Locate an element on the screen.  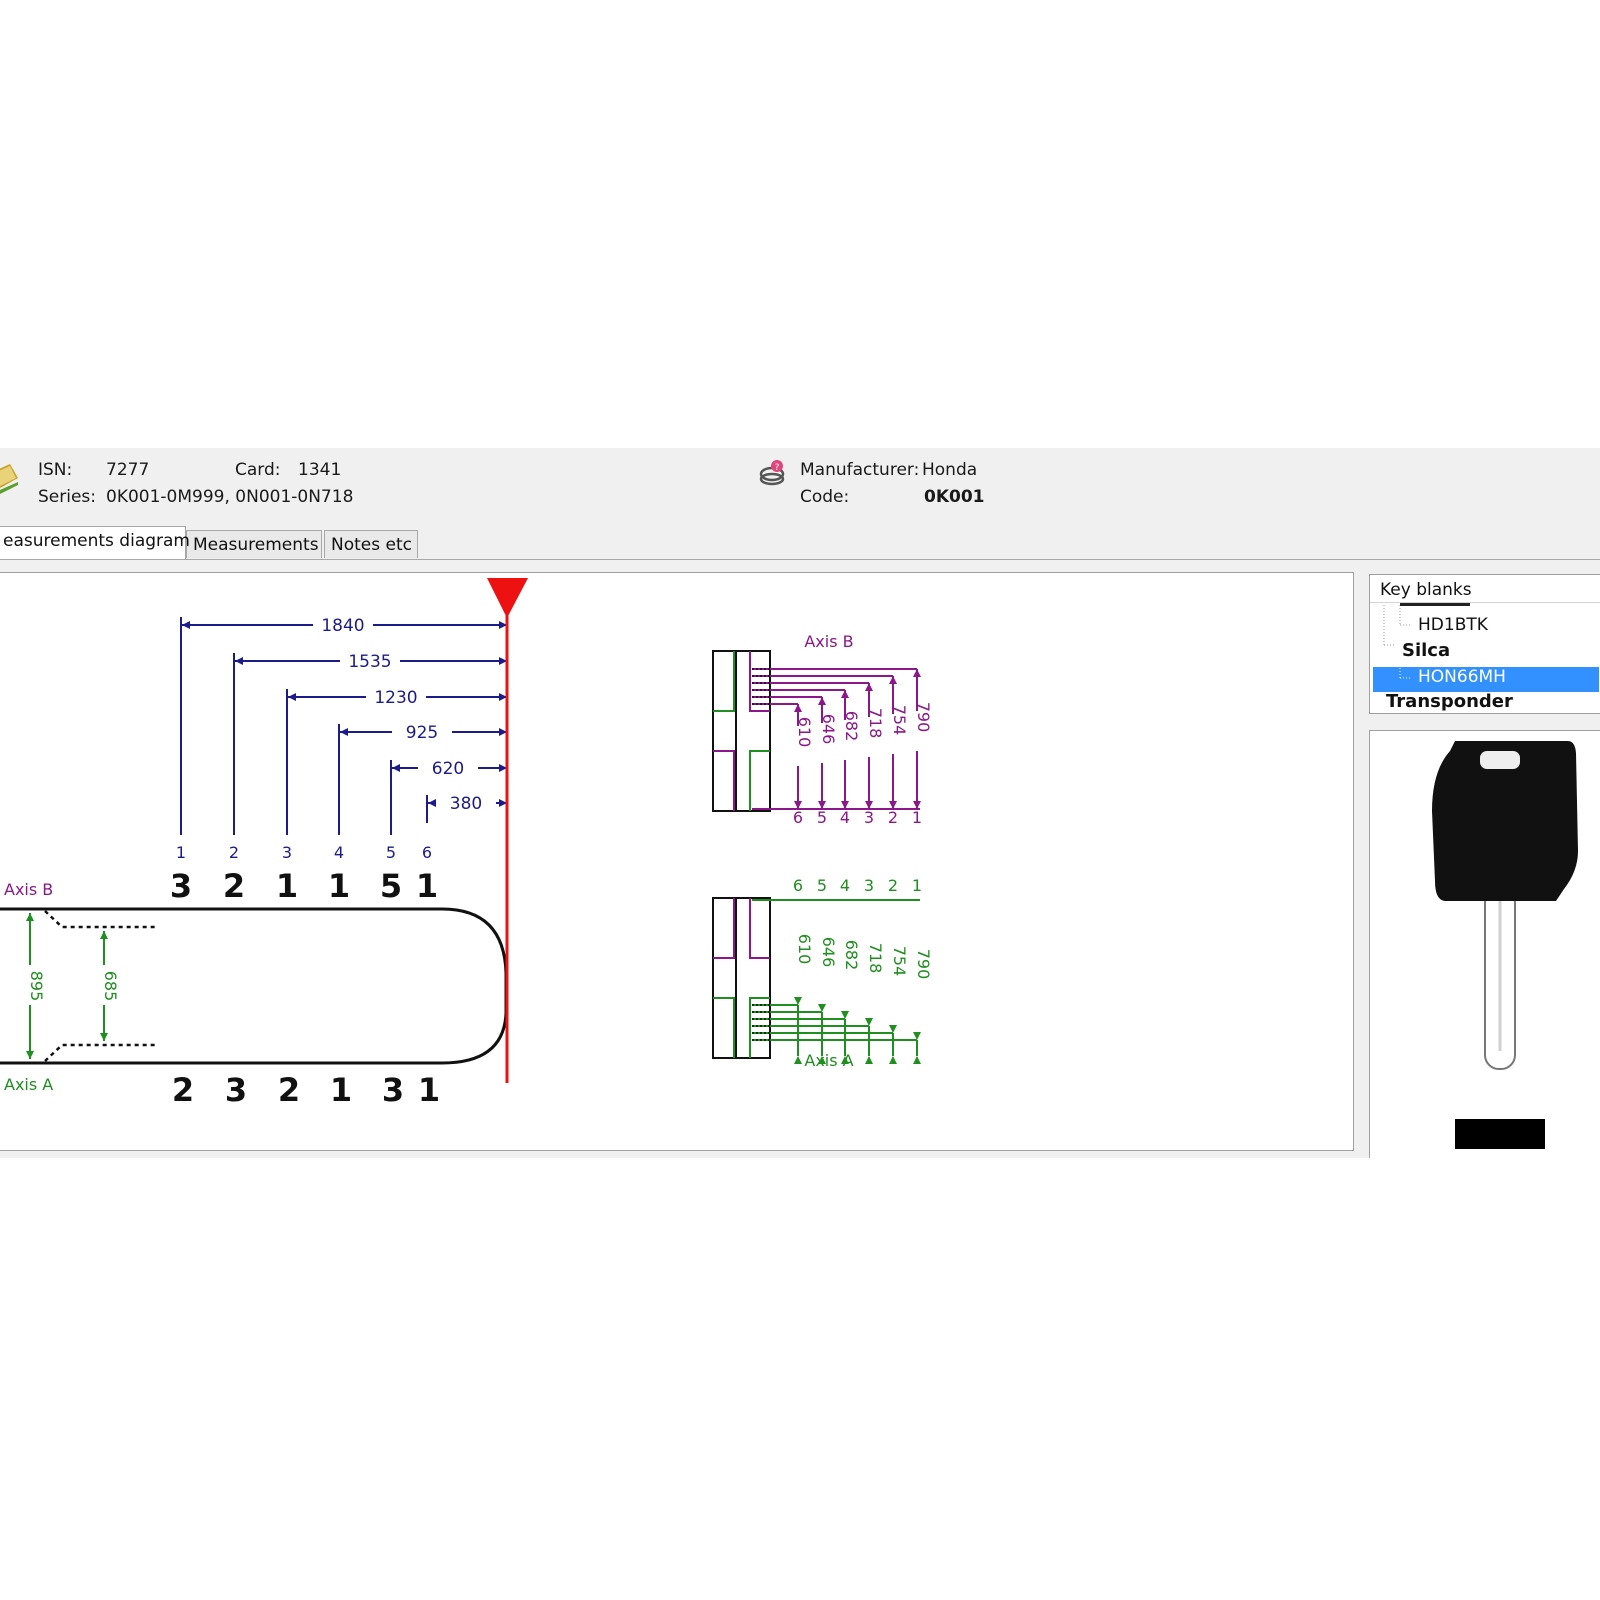
key-blank-image is located at coordinates (1505, 945).